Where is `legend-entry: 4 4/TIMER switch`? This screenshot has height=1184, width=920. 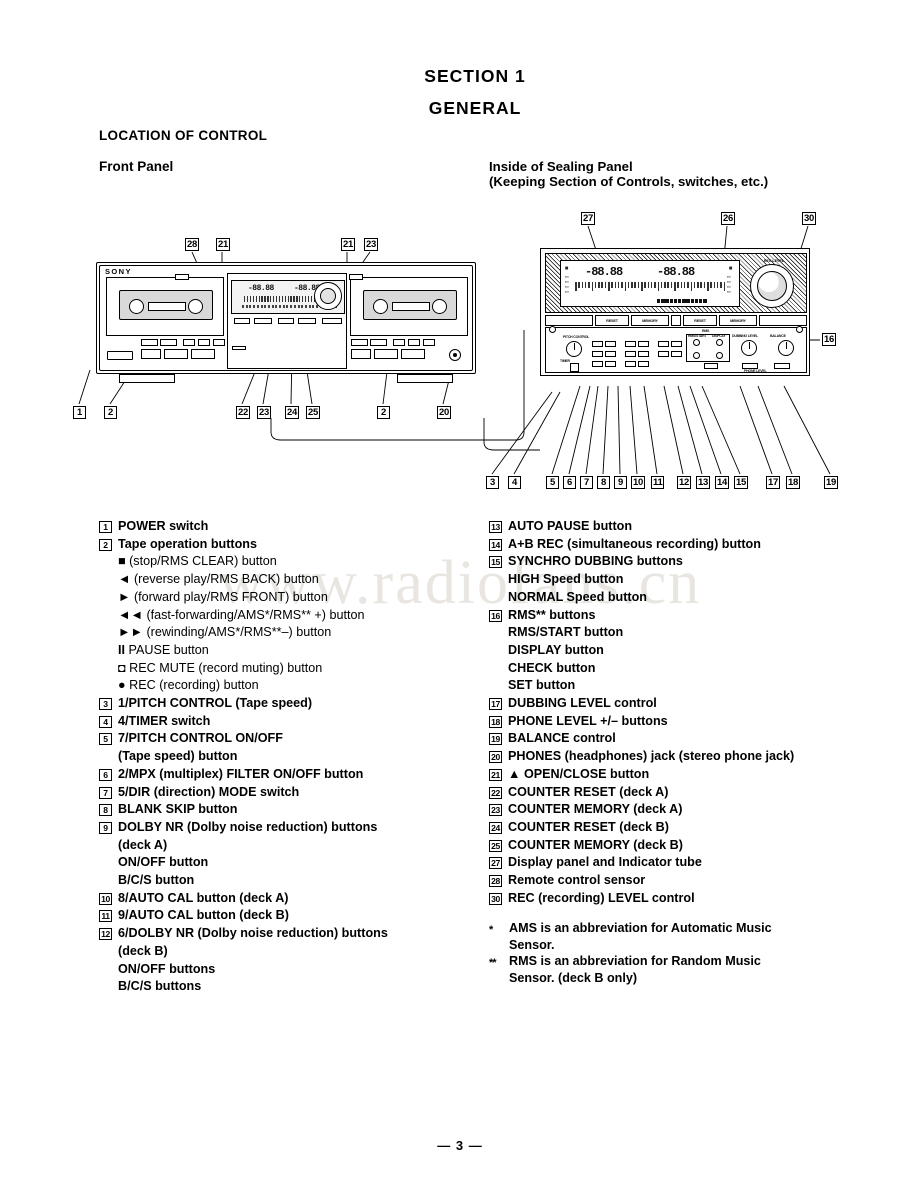 legend-entry: 4 4/TIMER switch is located at coordinates (284, 722).